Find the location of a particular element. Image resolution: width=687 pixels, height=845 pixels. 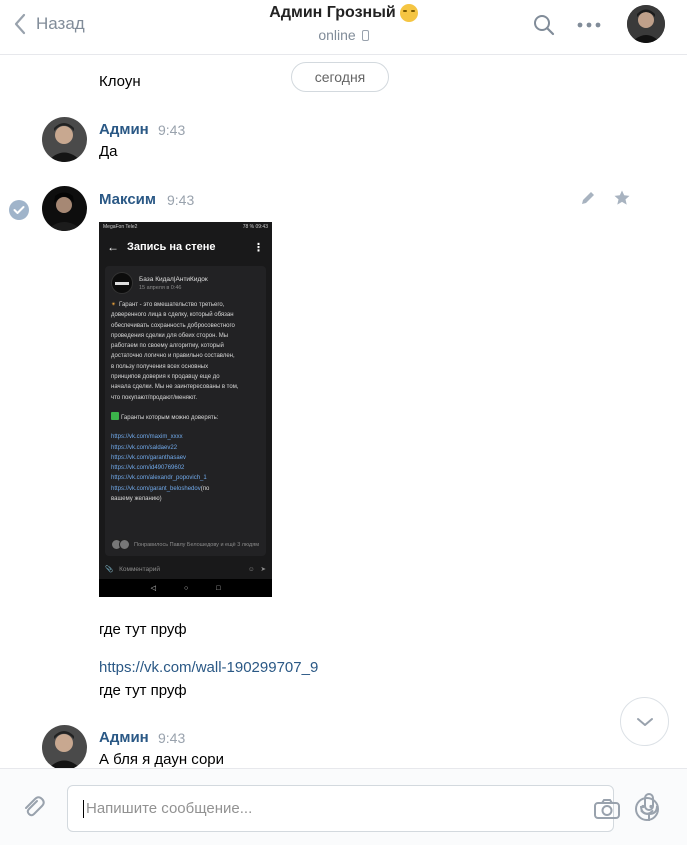

post-line: что покупают/продают/меняют. is located at coordinates (154, 397).